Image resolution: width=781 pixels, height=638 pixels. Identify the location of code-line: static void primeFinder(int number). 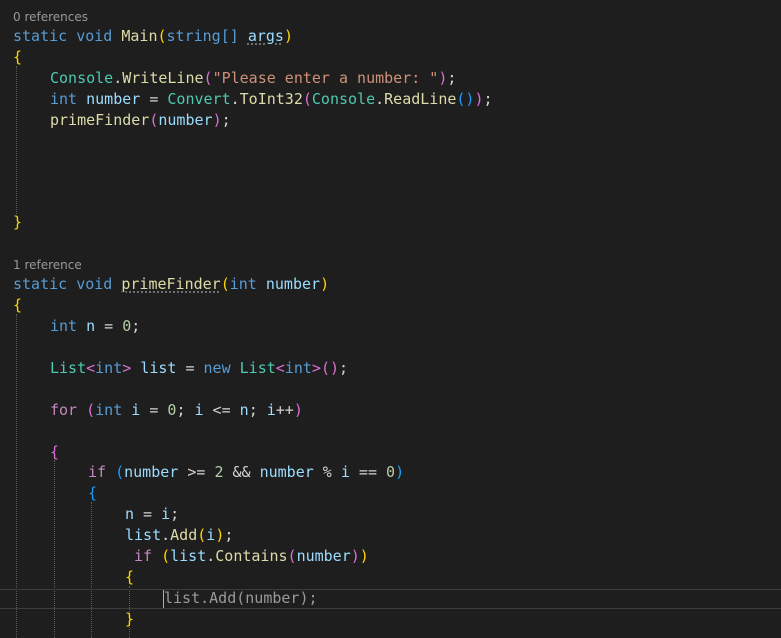
(171, 284).